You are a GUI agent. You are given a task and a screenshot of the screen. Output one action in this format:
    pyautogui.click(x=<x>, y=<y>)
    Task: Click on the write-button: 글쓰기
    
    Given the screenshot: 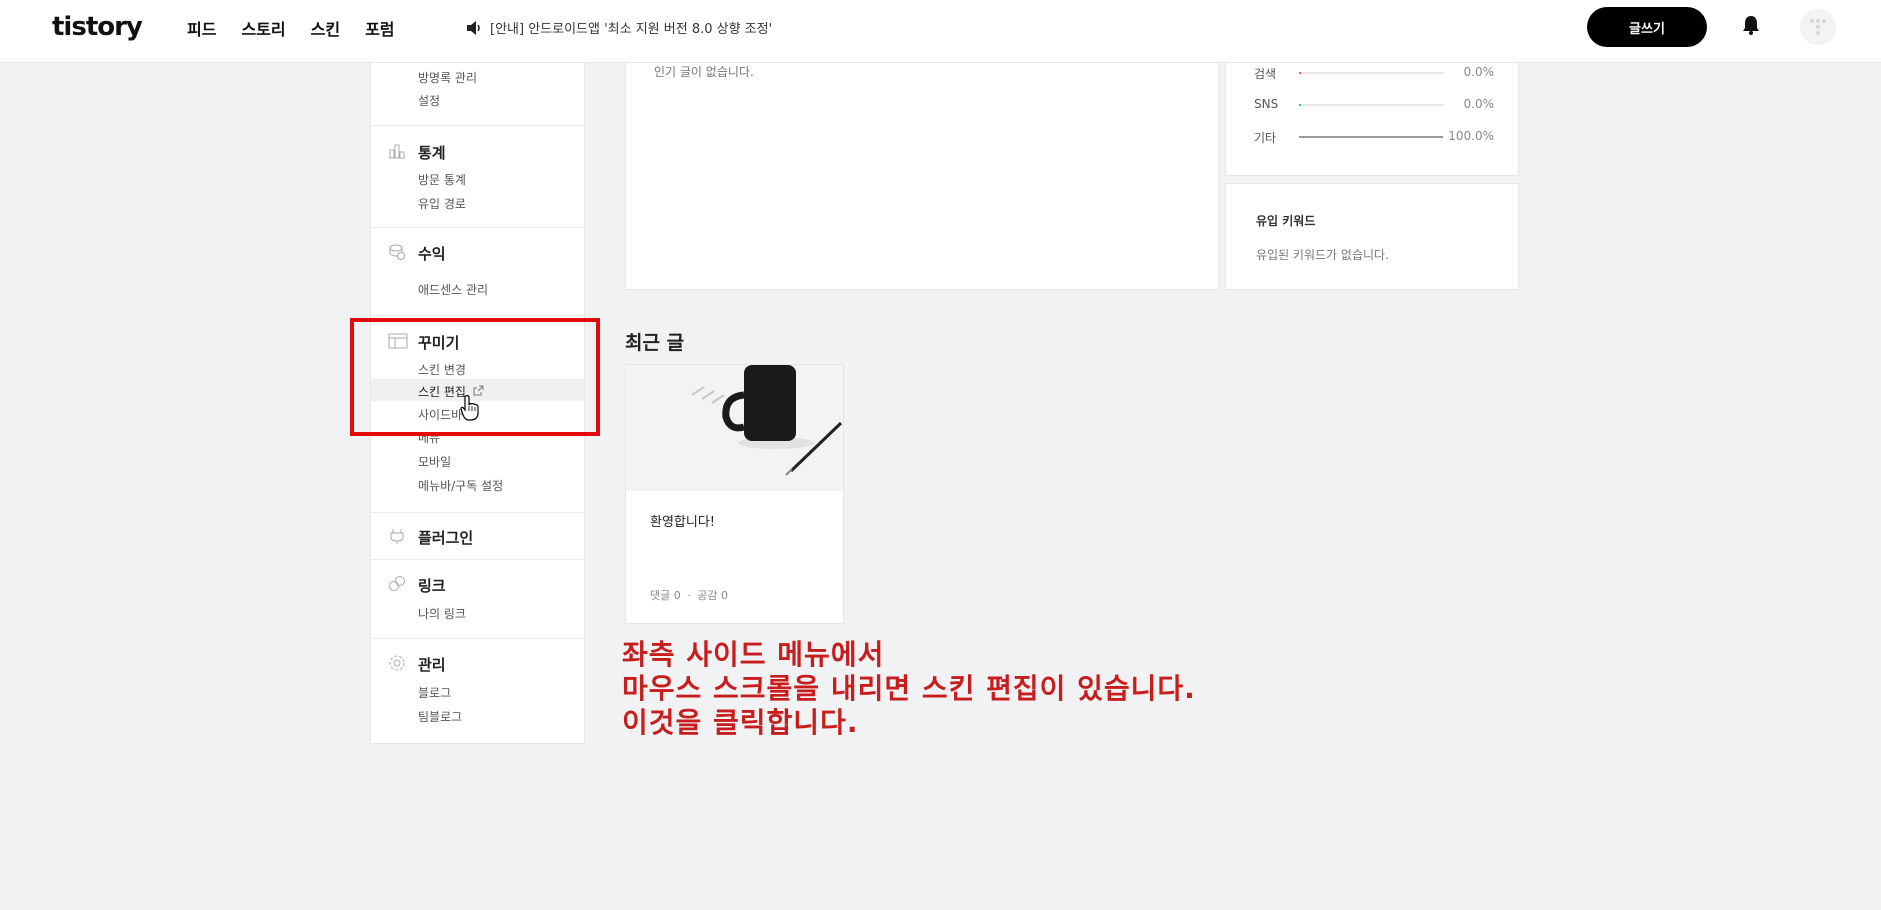 What is the action you would take?
    pyautogui.click(x=1647, y=27)
    